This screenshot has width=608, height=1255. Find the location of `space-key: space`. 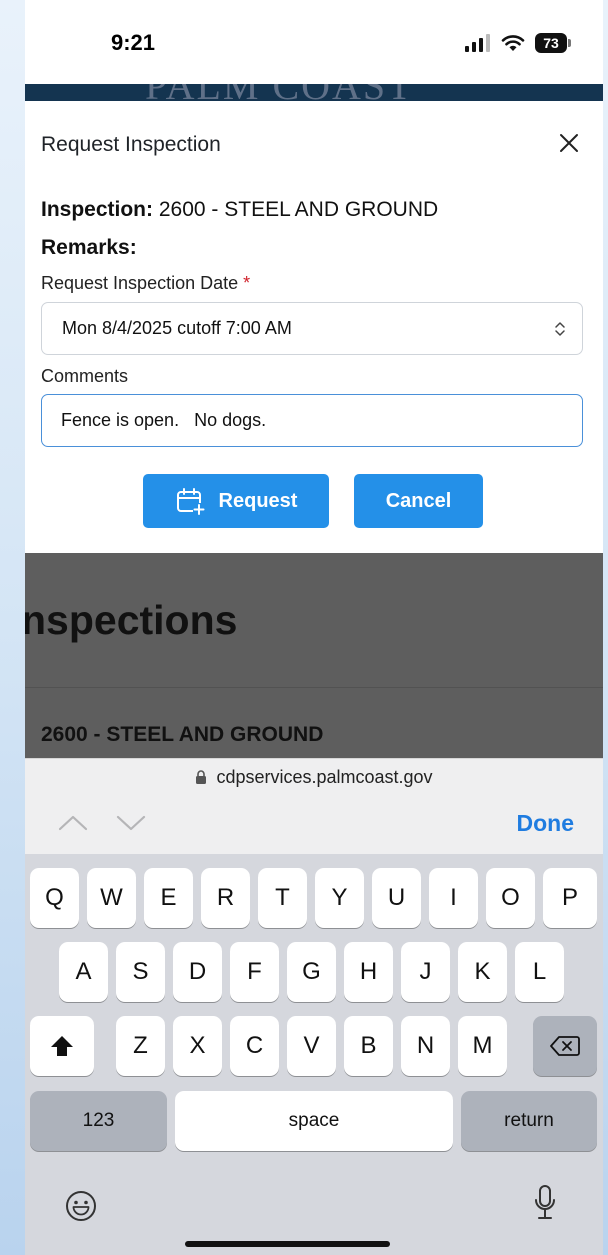

space-key: space is located at coordinates (314, 1121).